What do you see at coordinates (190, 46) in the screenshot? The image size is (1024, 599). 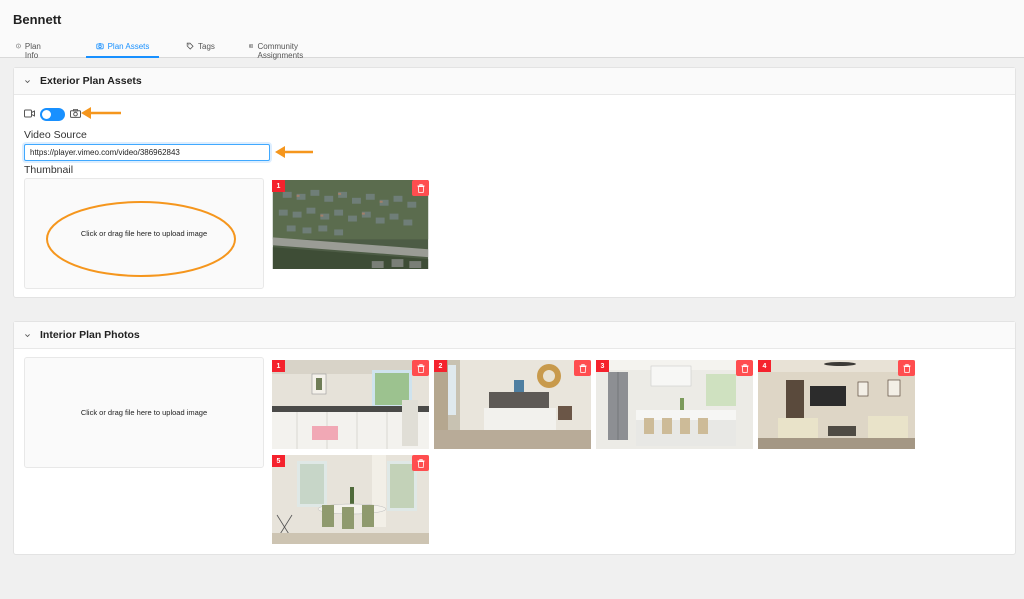 I see `tag-icon` at bounding box center [190, 46].